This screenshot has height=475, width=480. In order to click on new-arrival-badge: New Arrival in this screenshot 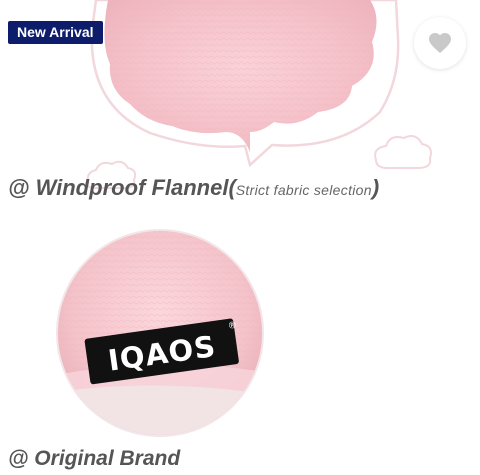, I will do `click(55, 32)`.